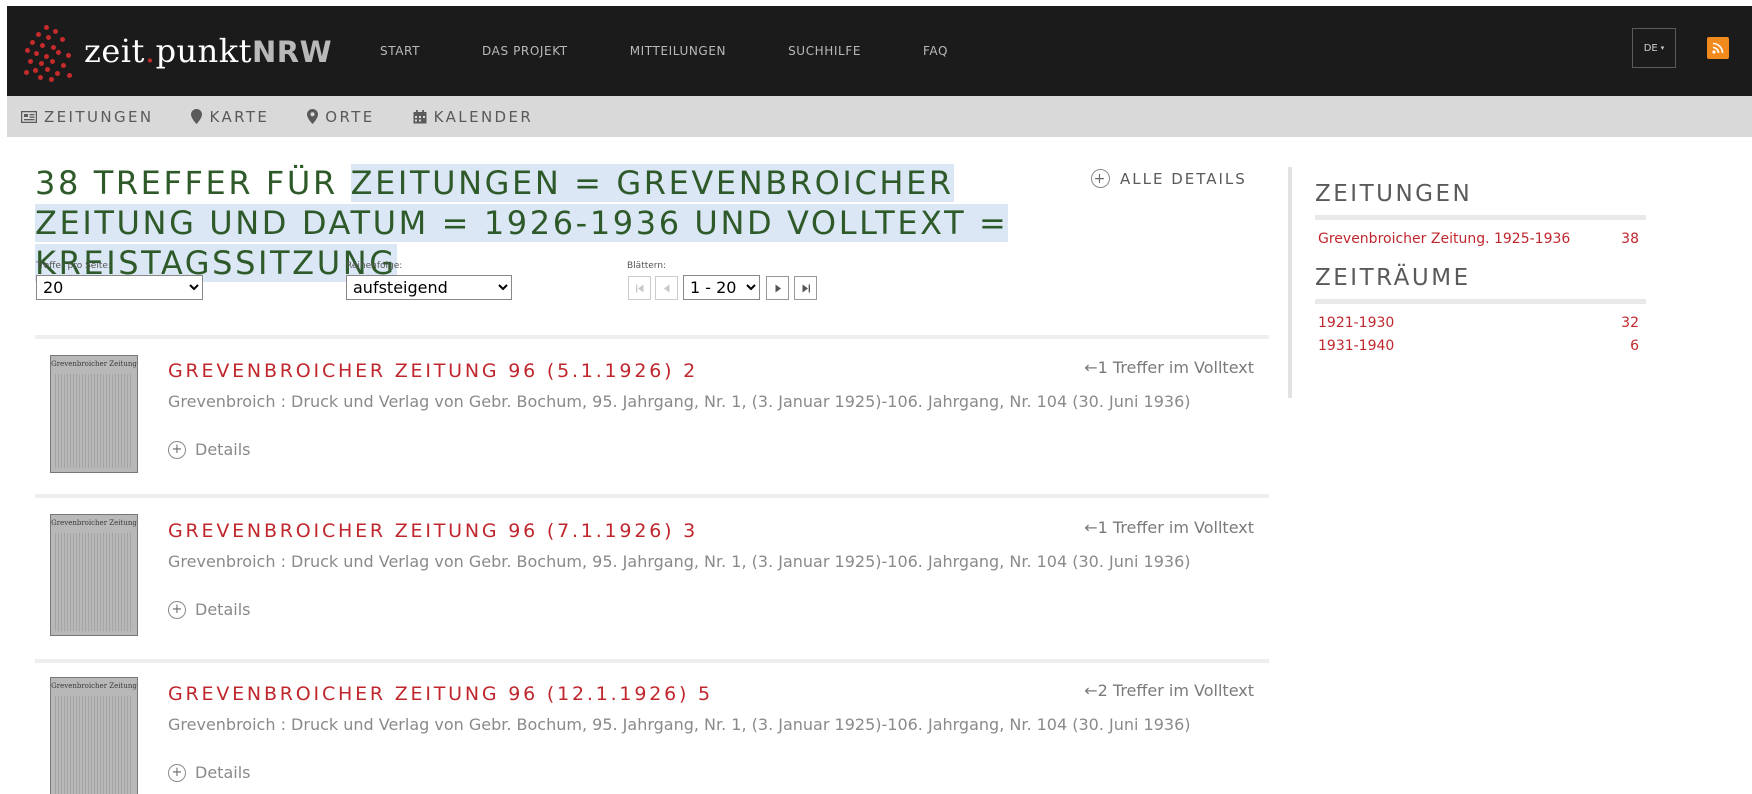  I want to click on subnav-orte: ORTE, so click(340, 117).